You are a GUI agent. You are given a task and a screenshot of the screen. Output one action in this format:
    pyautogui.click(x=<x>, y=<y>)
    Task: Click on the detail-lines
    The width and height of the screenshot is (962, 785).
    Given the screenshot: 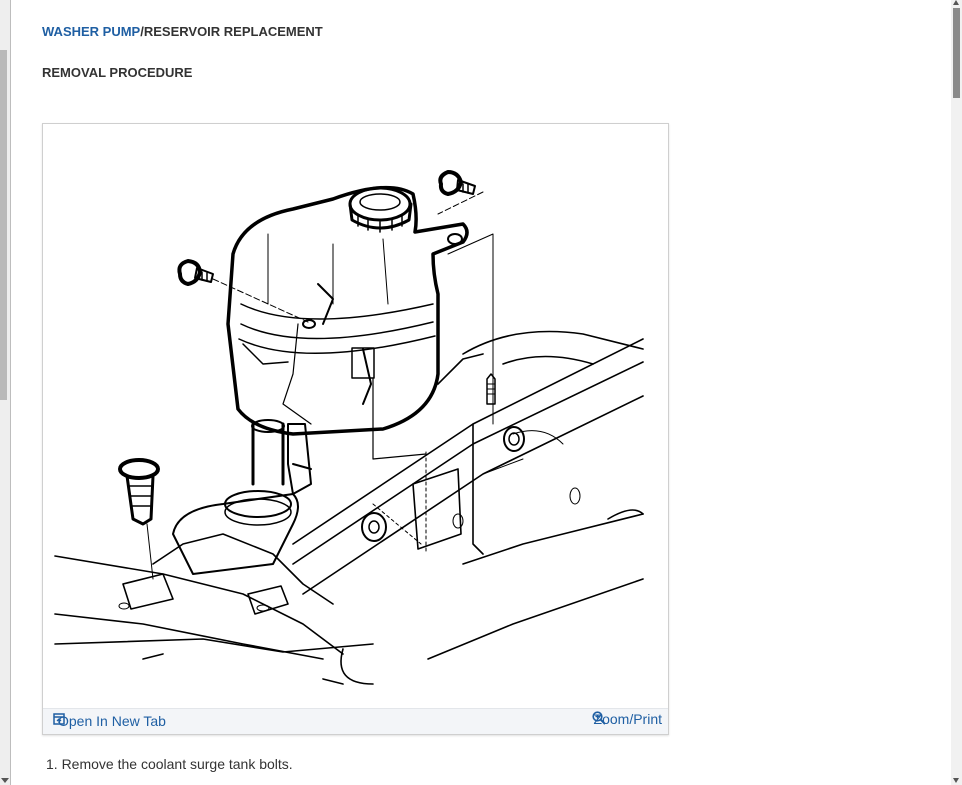 What is the action you would take?
    pyautogui.click(x=349, y=521)
    